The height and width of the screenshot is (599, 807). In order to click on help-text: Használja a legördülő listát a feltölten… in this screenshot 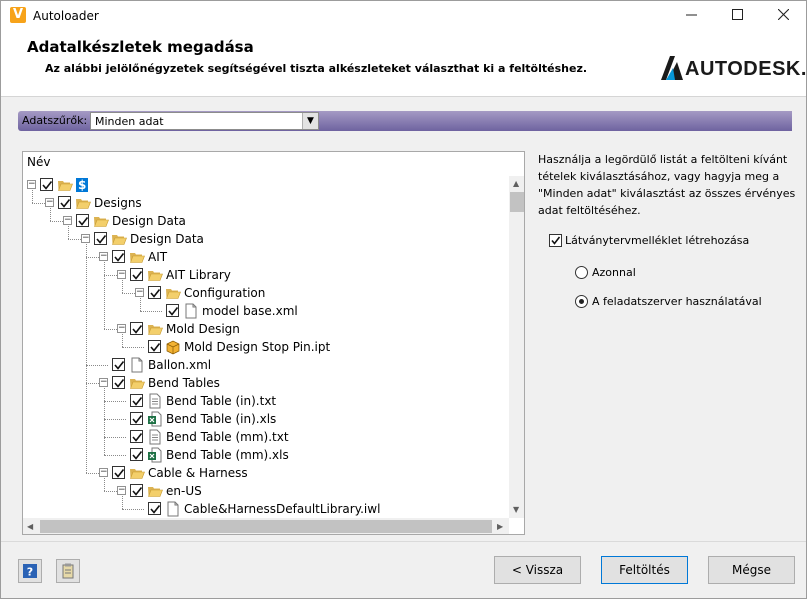, I will do `click(667, 185)`.